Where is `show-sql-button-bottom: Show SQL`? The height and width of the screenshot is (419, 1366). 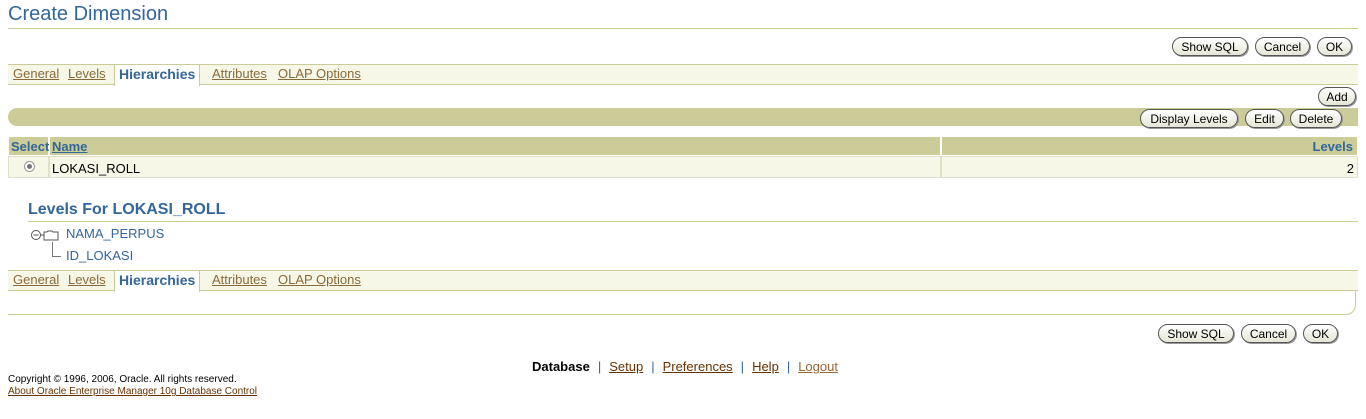
show-sql-button-bottom: Show SQL is located at coordinates (1196, 333).